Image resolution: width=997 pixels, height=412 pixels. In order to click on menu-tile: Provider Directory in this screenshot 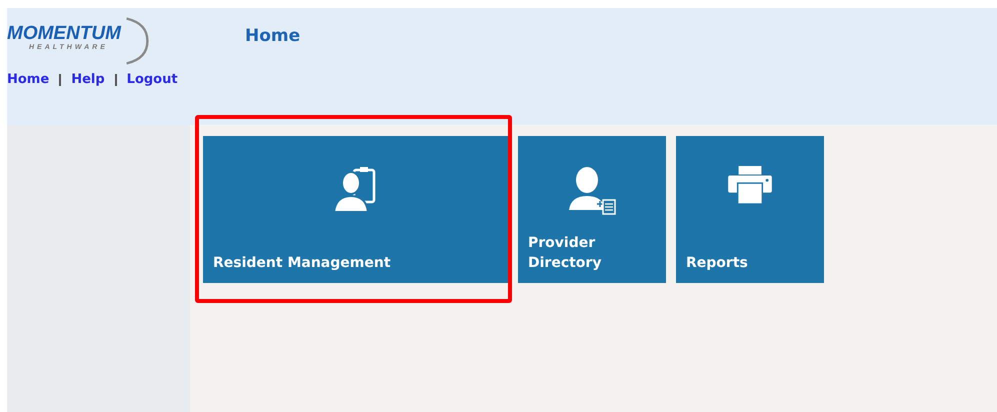, I will do `click(592, 209)`.